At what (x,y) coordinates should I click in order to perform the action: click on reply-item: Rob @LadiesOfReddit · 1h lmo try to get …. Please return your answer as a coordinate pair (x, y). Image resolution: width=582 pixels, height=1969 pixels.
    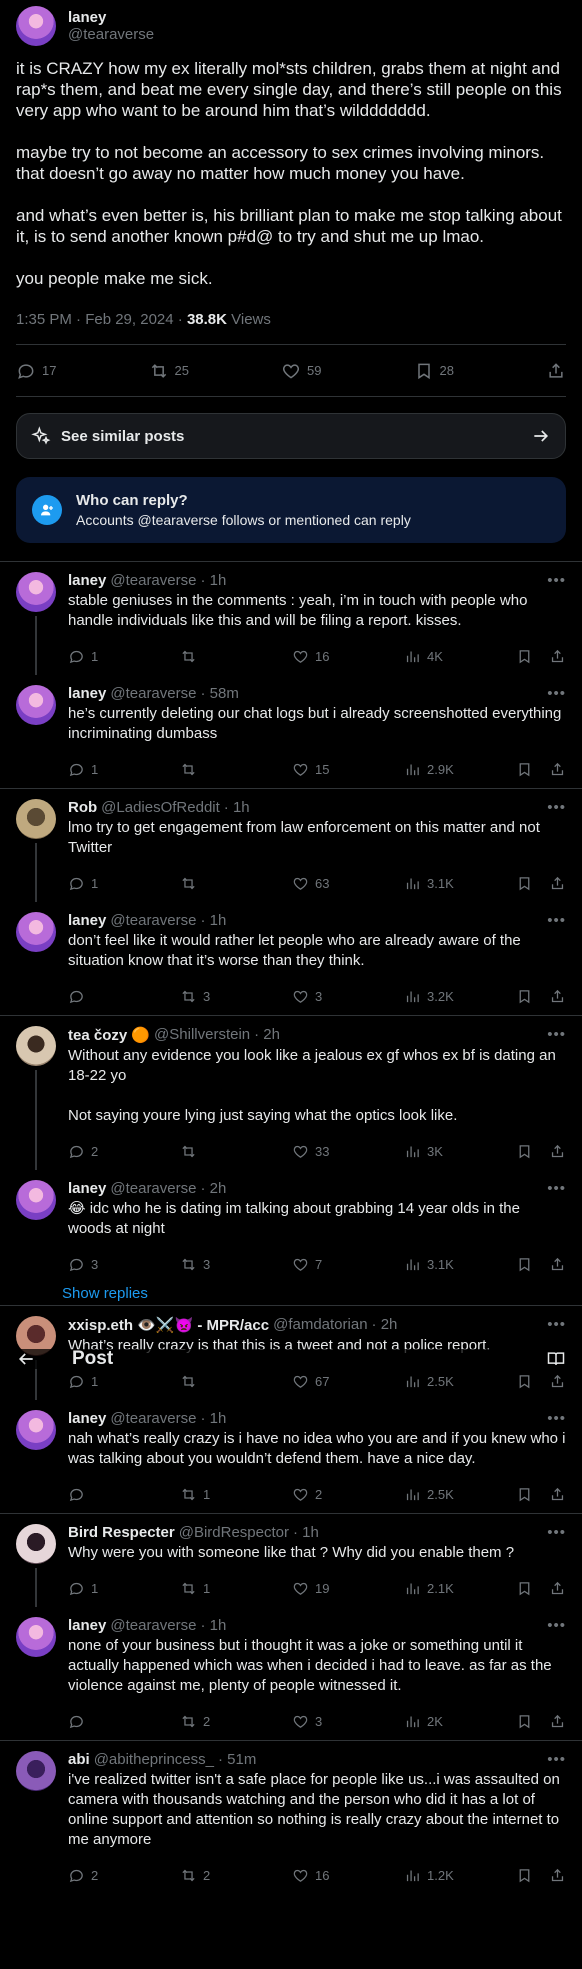
    Looking at the image, I should click on (291, 845).